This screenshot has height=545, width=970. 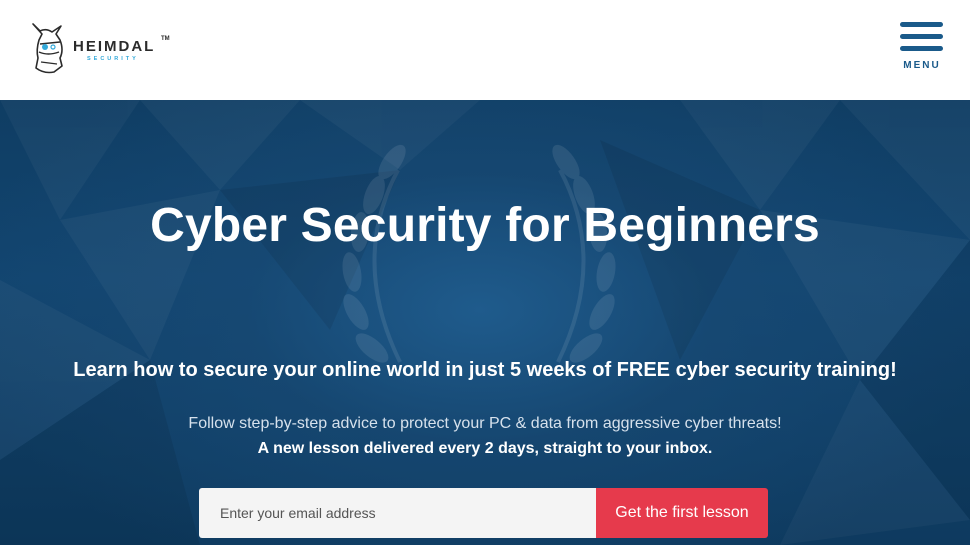 I want to click on email-input, so click(x=397, y=513).